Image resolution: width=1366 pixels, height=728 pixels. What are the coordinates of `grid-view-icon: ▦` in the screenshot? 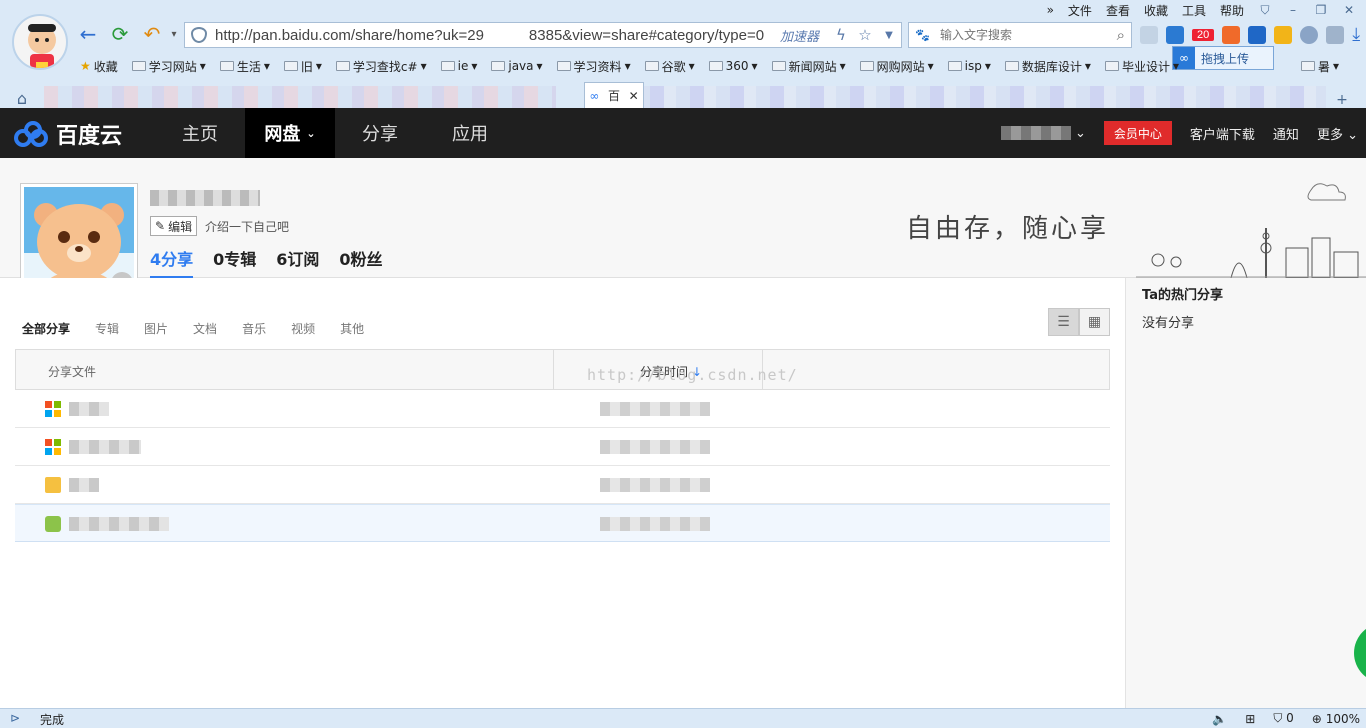 It's located at (1094, 322).